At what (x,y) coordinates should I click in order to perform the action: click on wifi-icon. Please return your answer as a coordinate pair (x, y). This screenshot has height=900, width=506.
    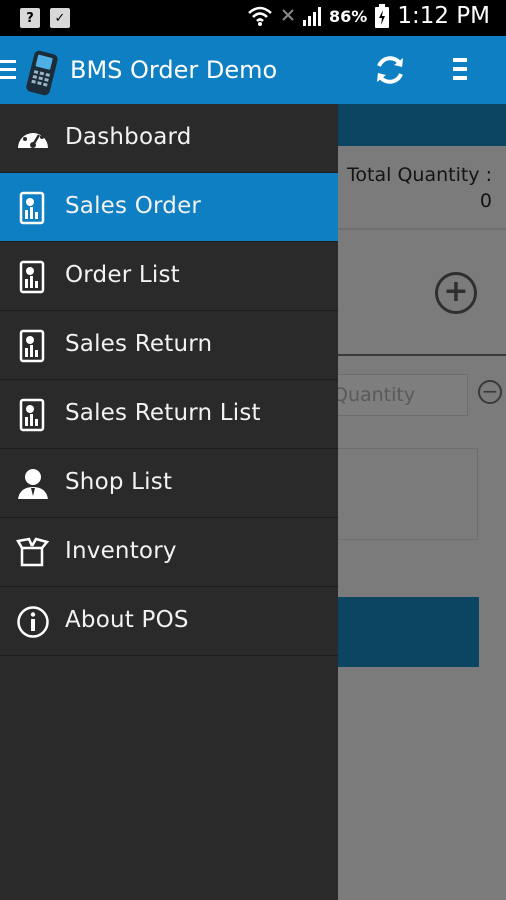
    Looking at the image, I should click on (260, 16).